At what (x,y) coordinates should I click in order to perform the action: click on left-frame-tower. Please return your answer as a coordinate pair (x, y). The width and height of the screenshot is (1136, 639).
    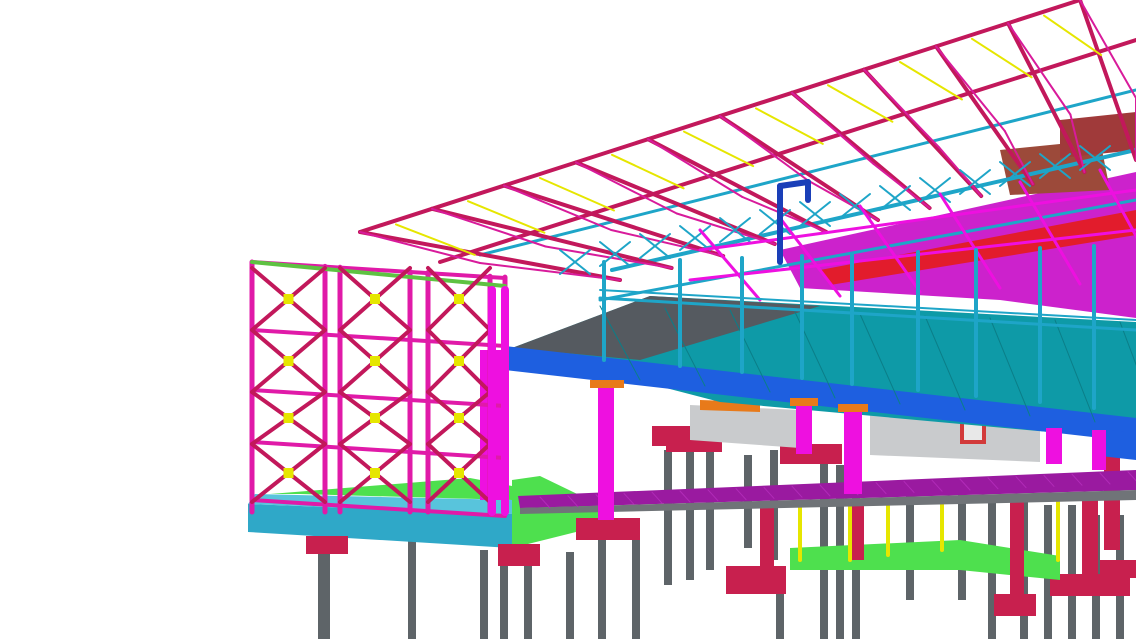
    Looking at the image, I should click on (379, 388).